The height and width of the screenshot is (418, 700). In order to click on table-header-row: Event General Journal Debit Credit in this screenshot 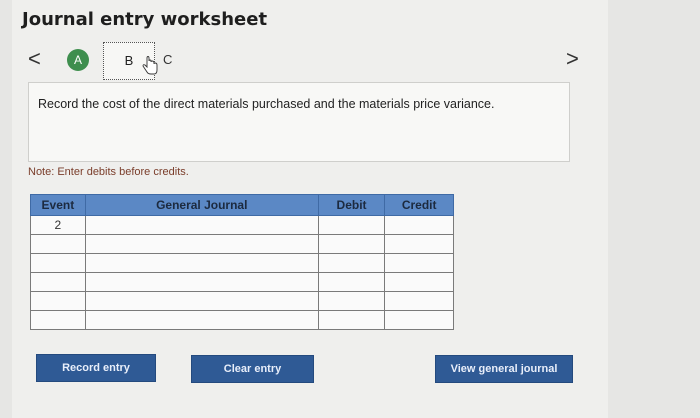, I will do `click(242, 205)`.